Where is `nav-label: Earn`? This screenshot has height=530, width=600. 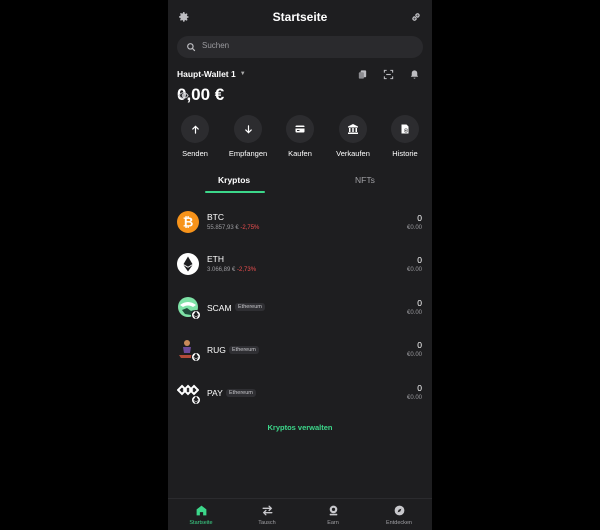
nav-label: Earn is located at coordinates (333, 523).